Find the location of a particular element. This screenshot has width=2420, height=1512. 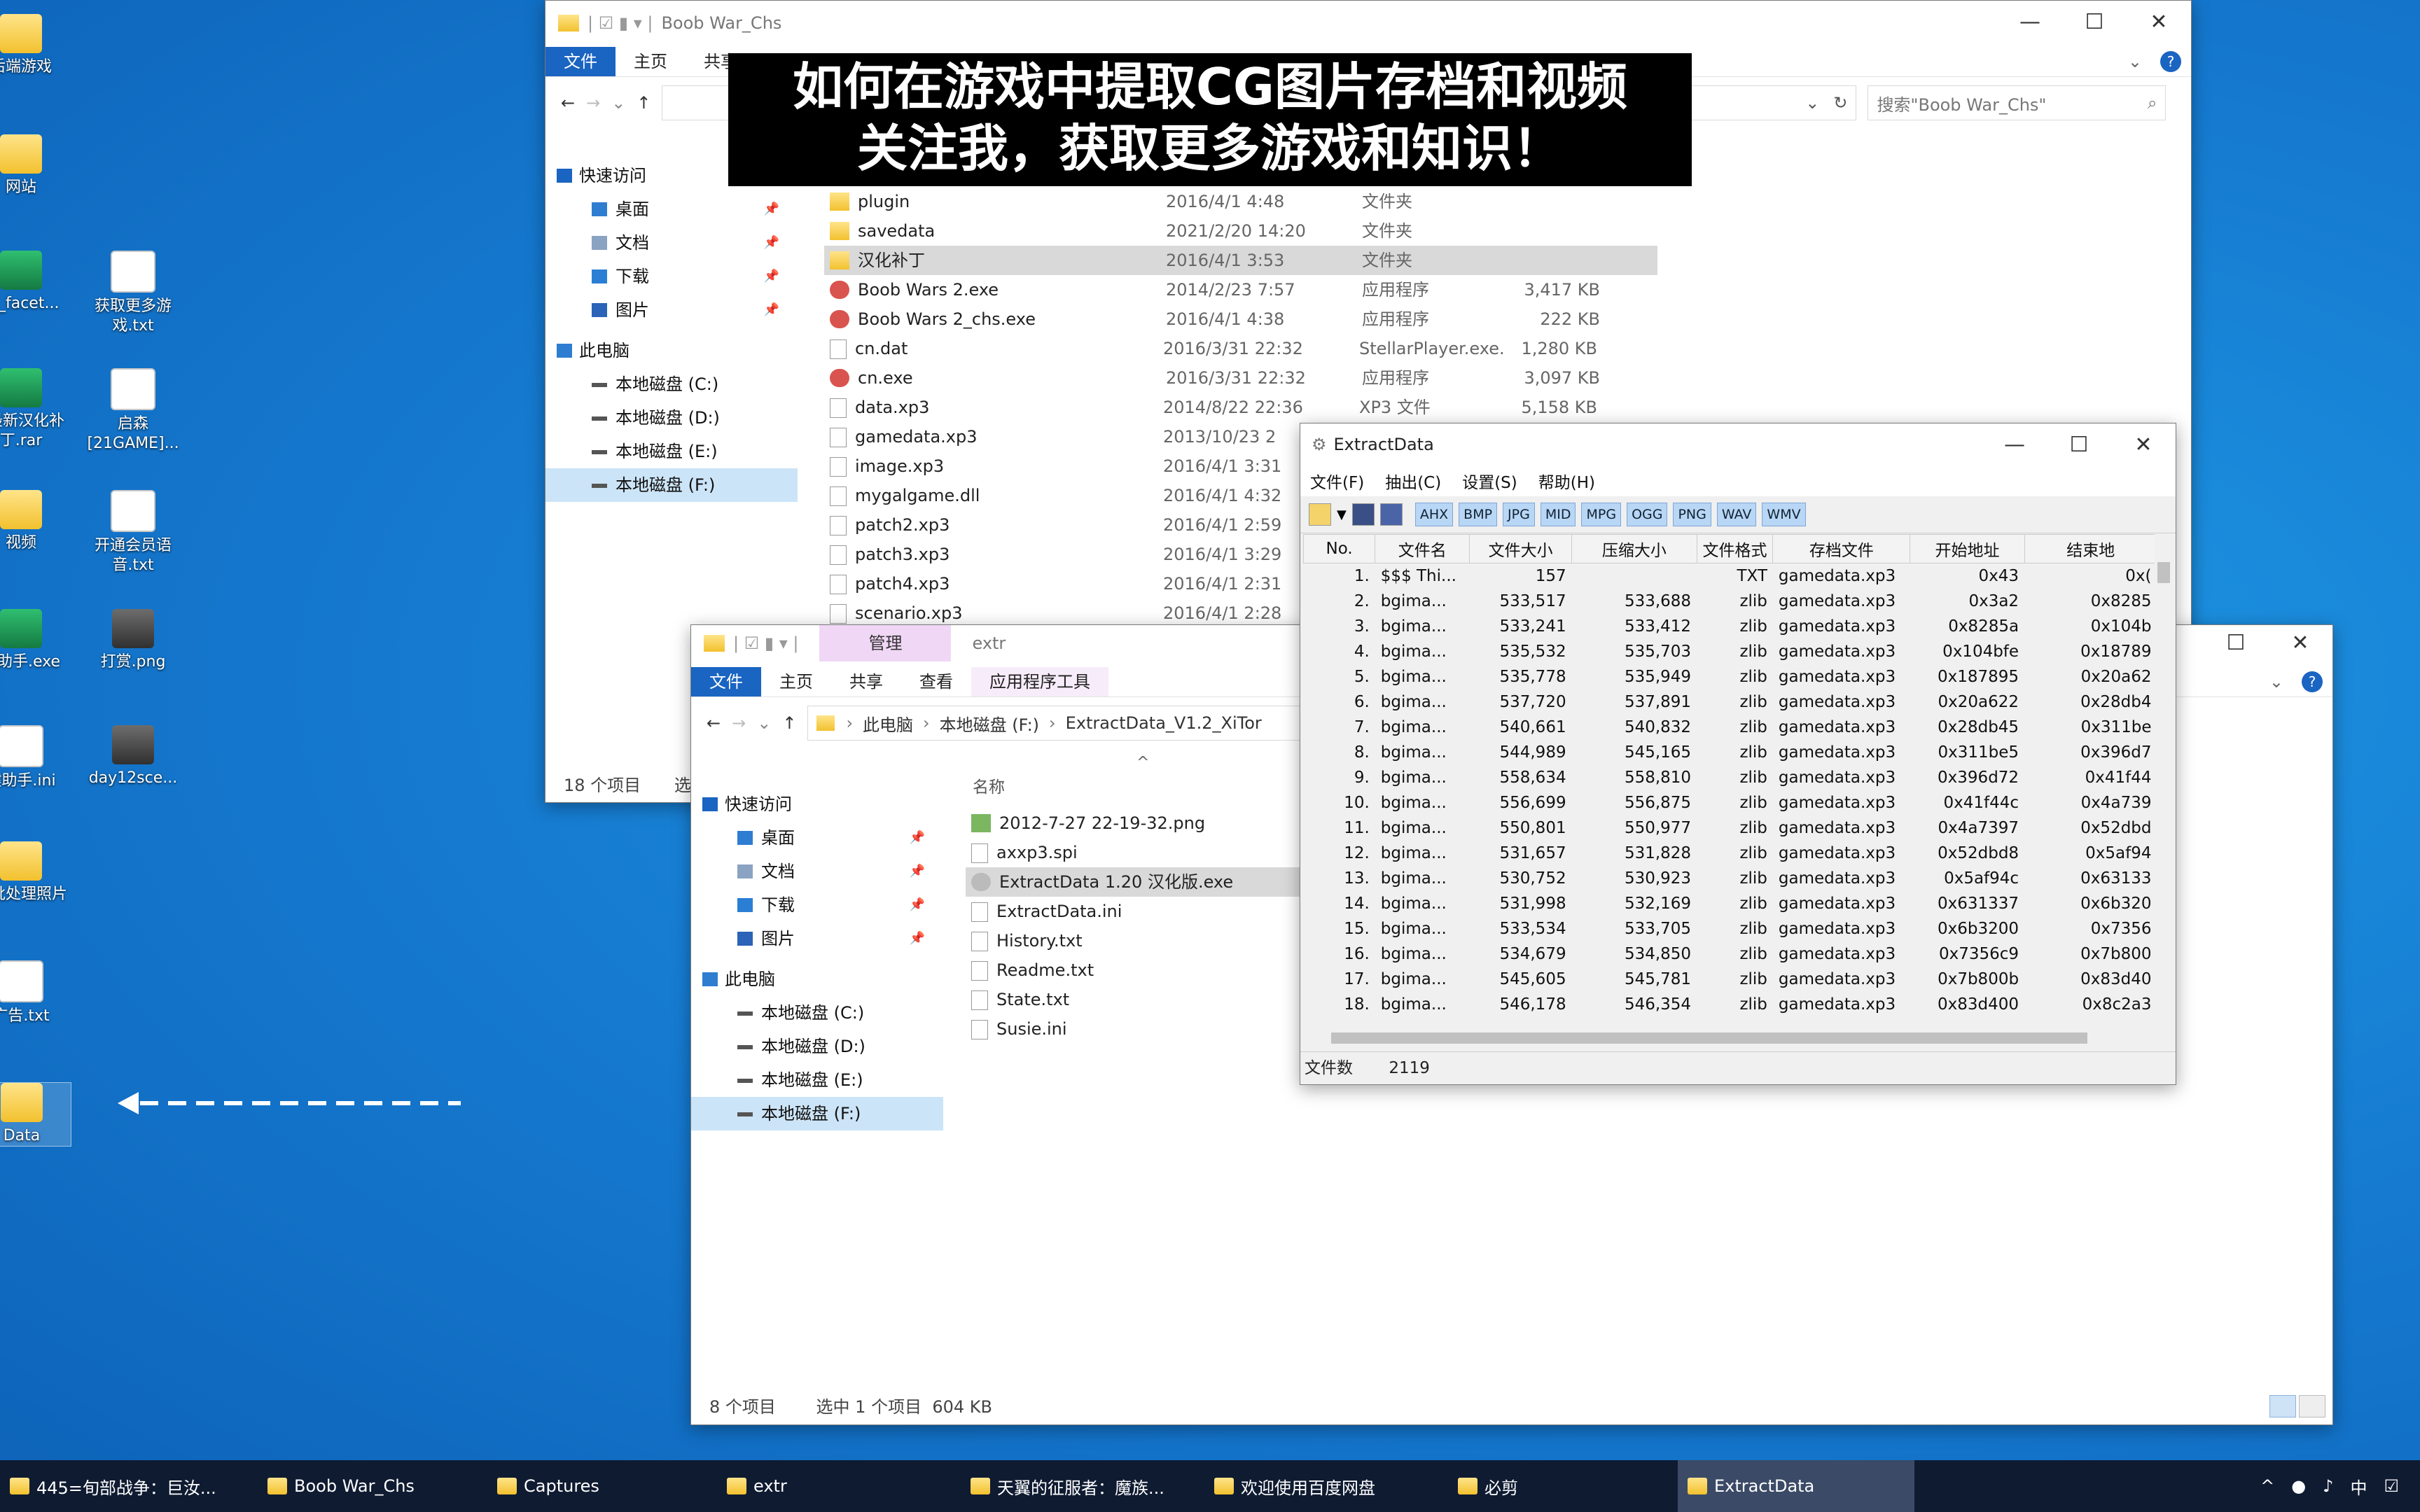

desktop-icon: 开通会员语音.txt is located at coordinates (133, 532).